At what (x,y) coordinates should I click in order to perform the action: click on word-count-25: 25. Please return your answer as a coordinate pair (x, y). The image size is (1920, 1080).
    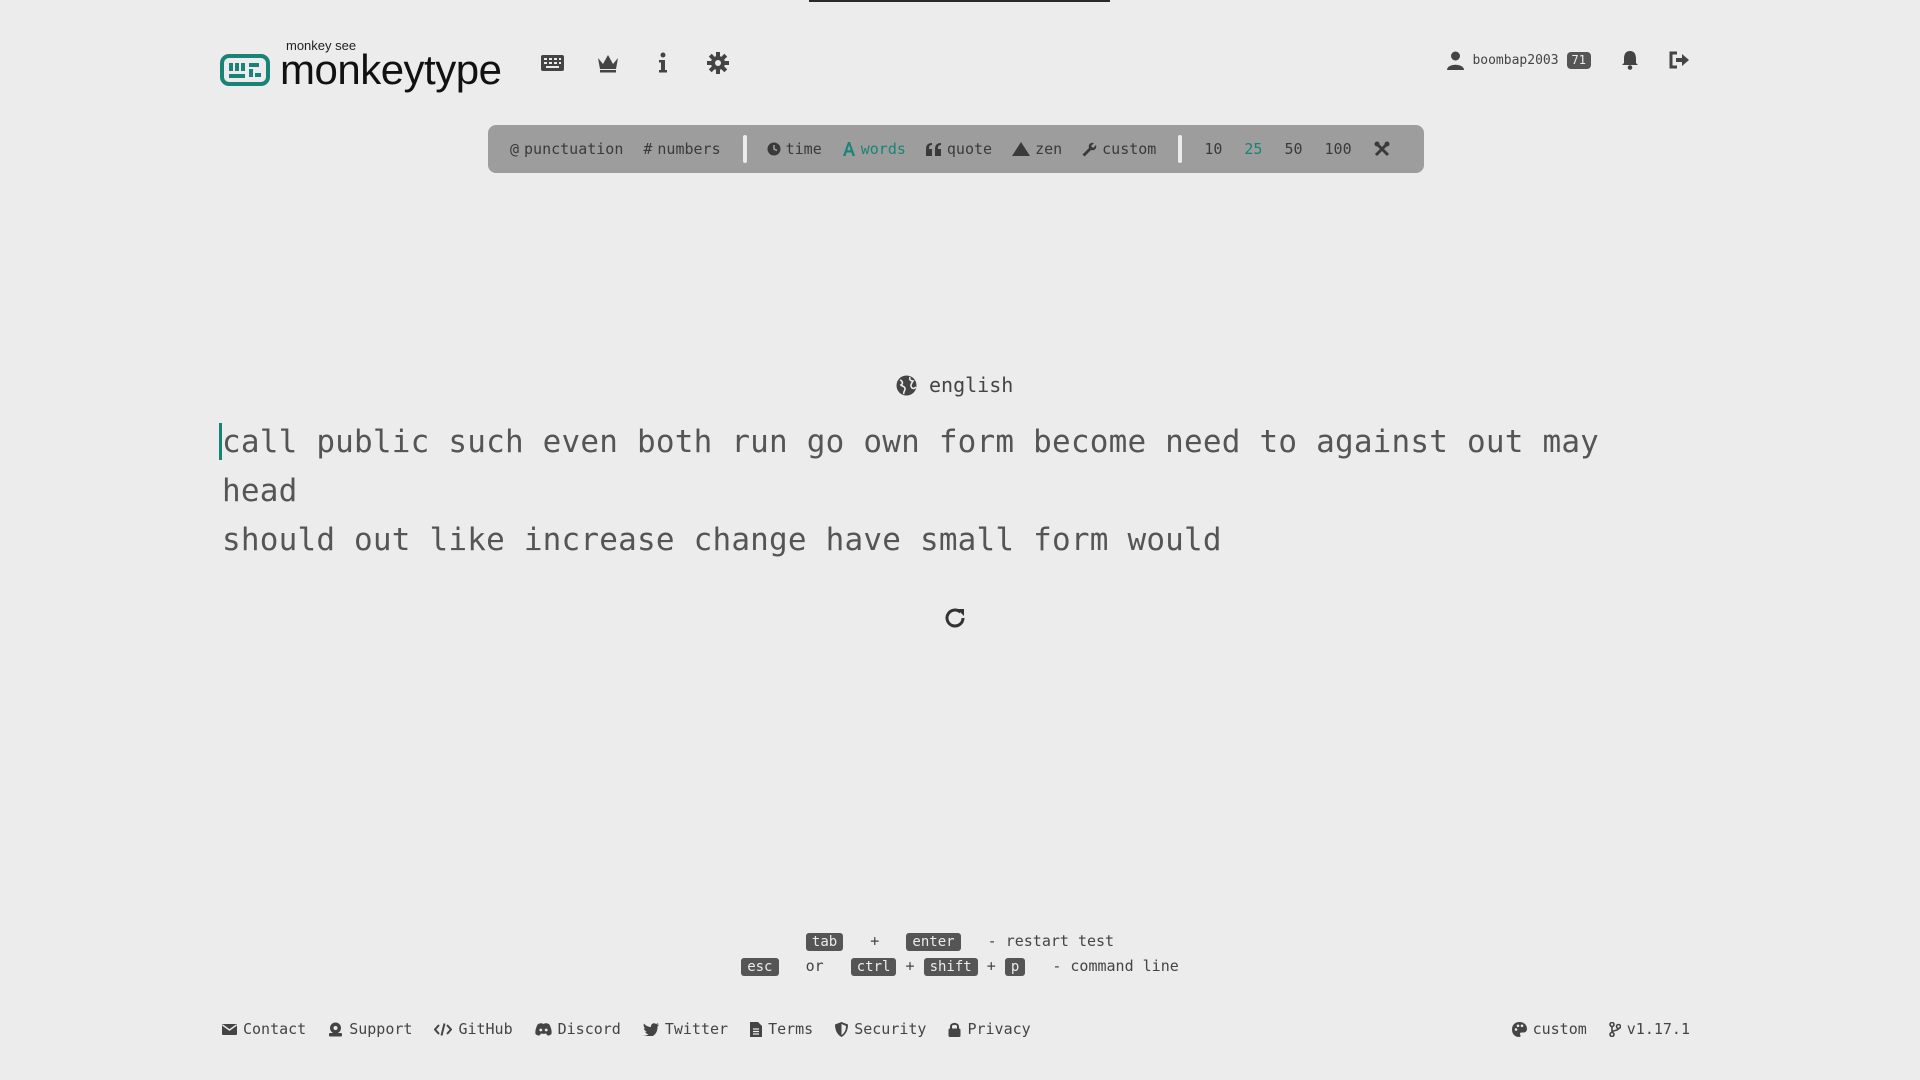
    Looking at the image, I should click on (1253, 149).